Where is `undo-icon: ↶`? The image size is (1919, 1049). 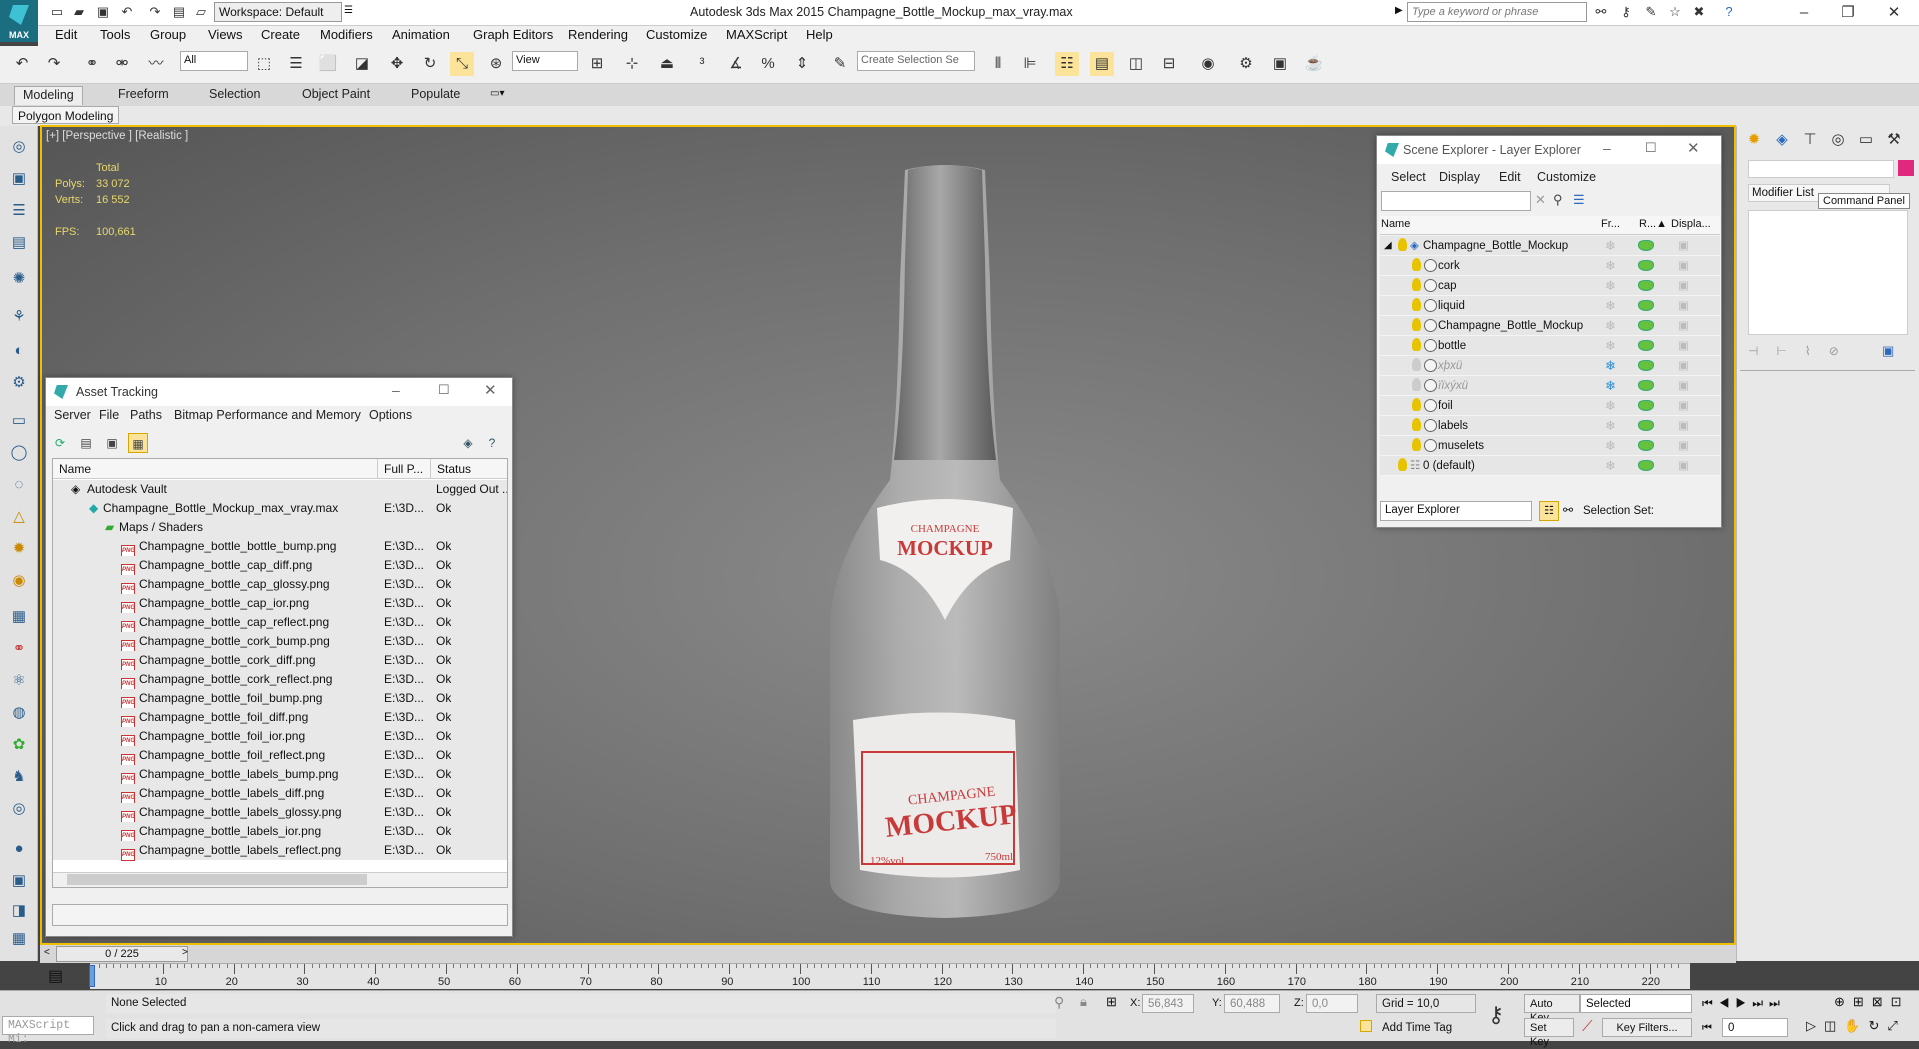 undo-icon: ↶ is located at coordinates (22, 64).